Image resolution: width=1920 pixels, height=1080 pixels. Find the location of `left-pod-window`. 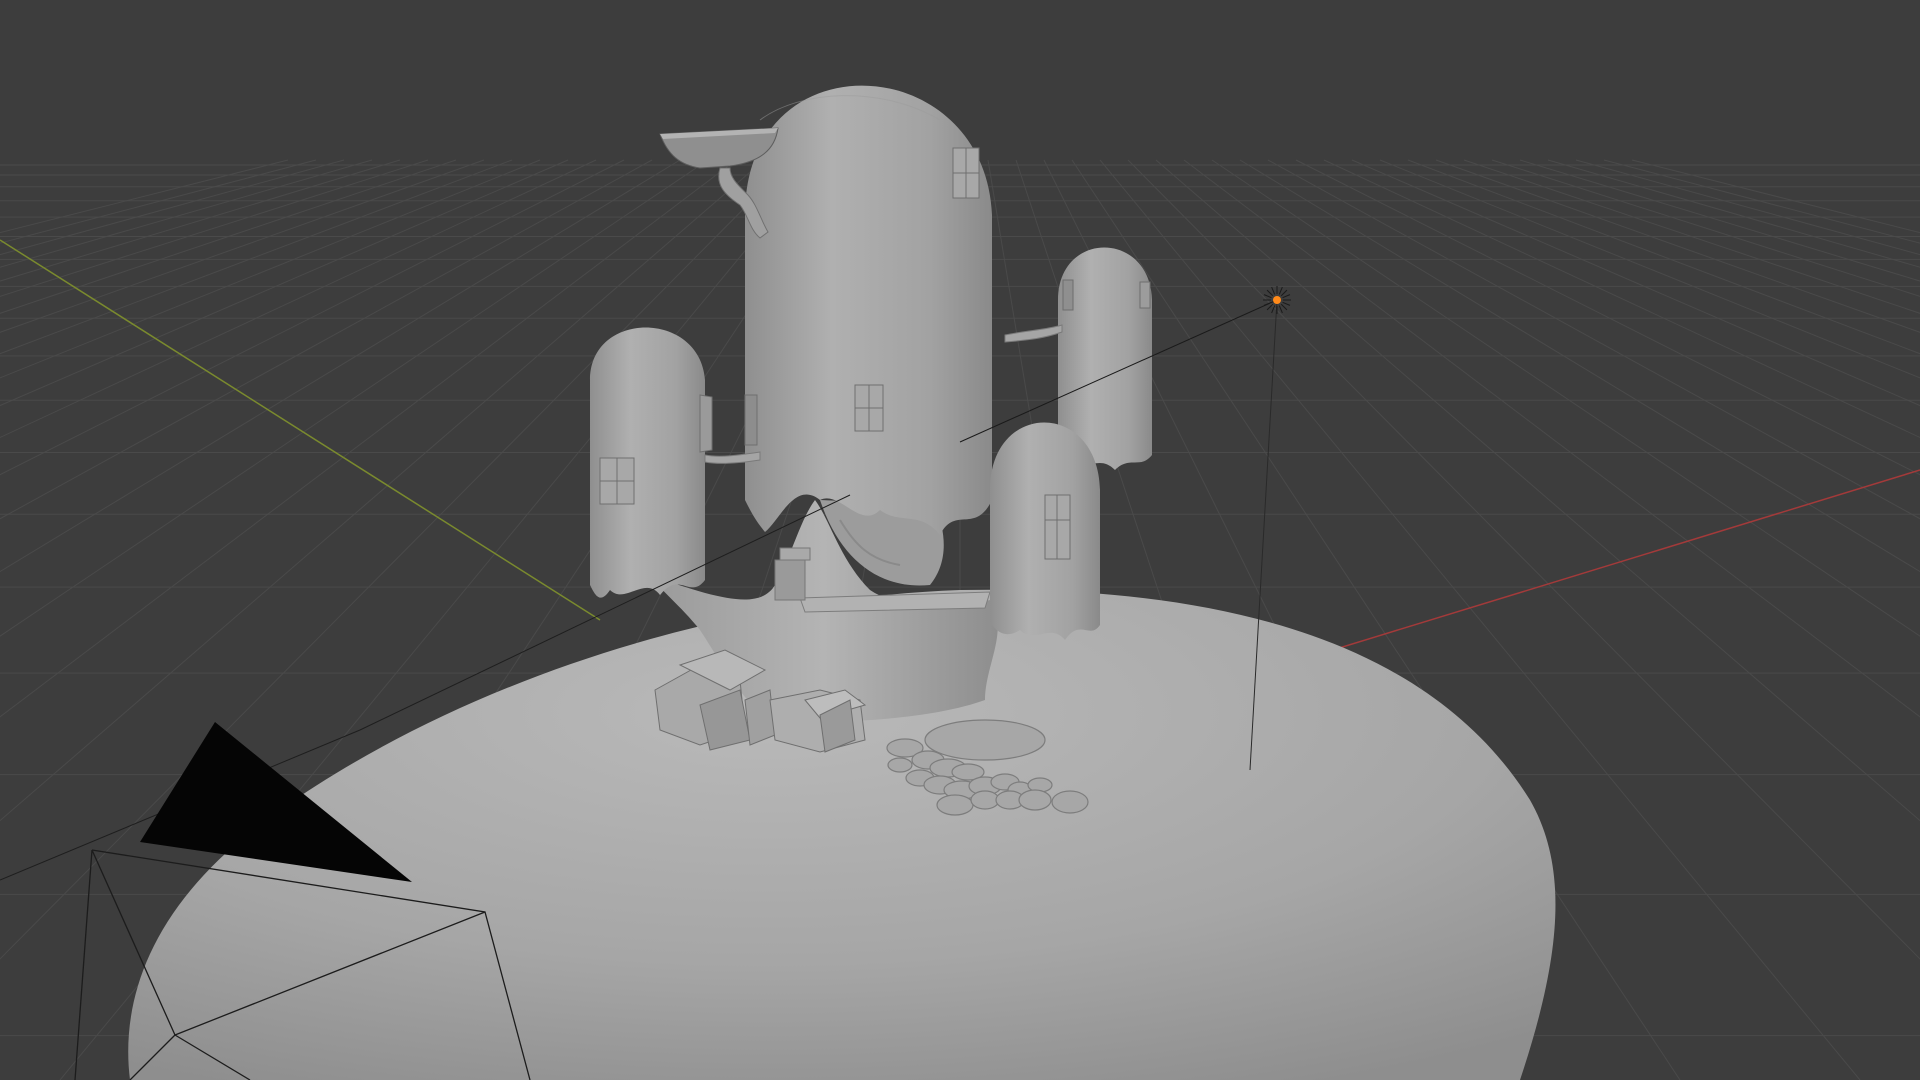

left-pod-window is located at coordinates (617, 481).